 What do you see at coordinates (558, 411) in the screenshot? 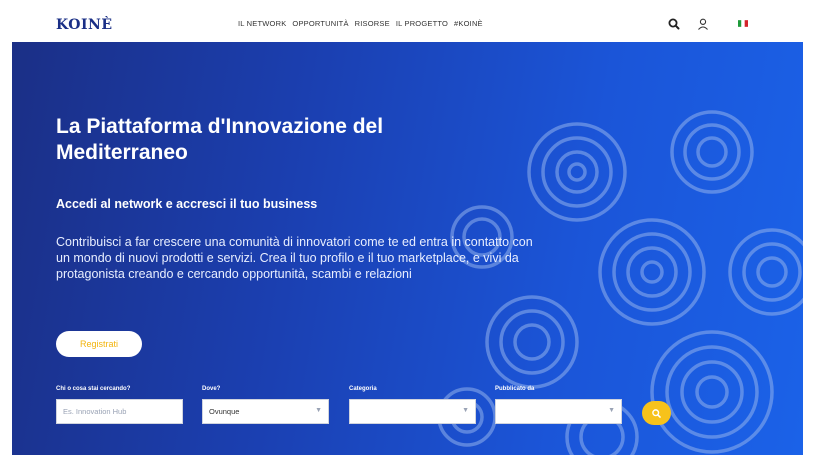
I see `published-by-select: ▼` at bounding box center [558, 411].